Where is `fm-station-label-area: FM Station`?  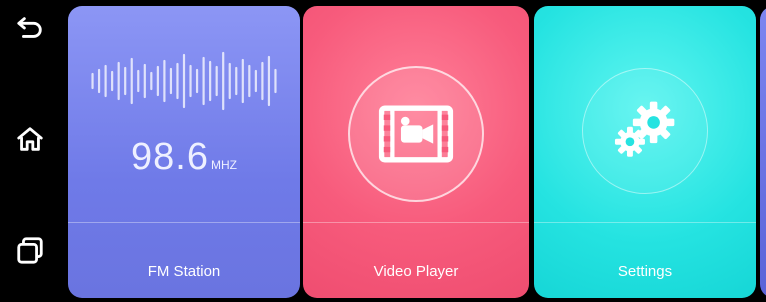
fm-station-label-area: FM Station is located at coordinates (184, 260).